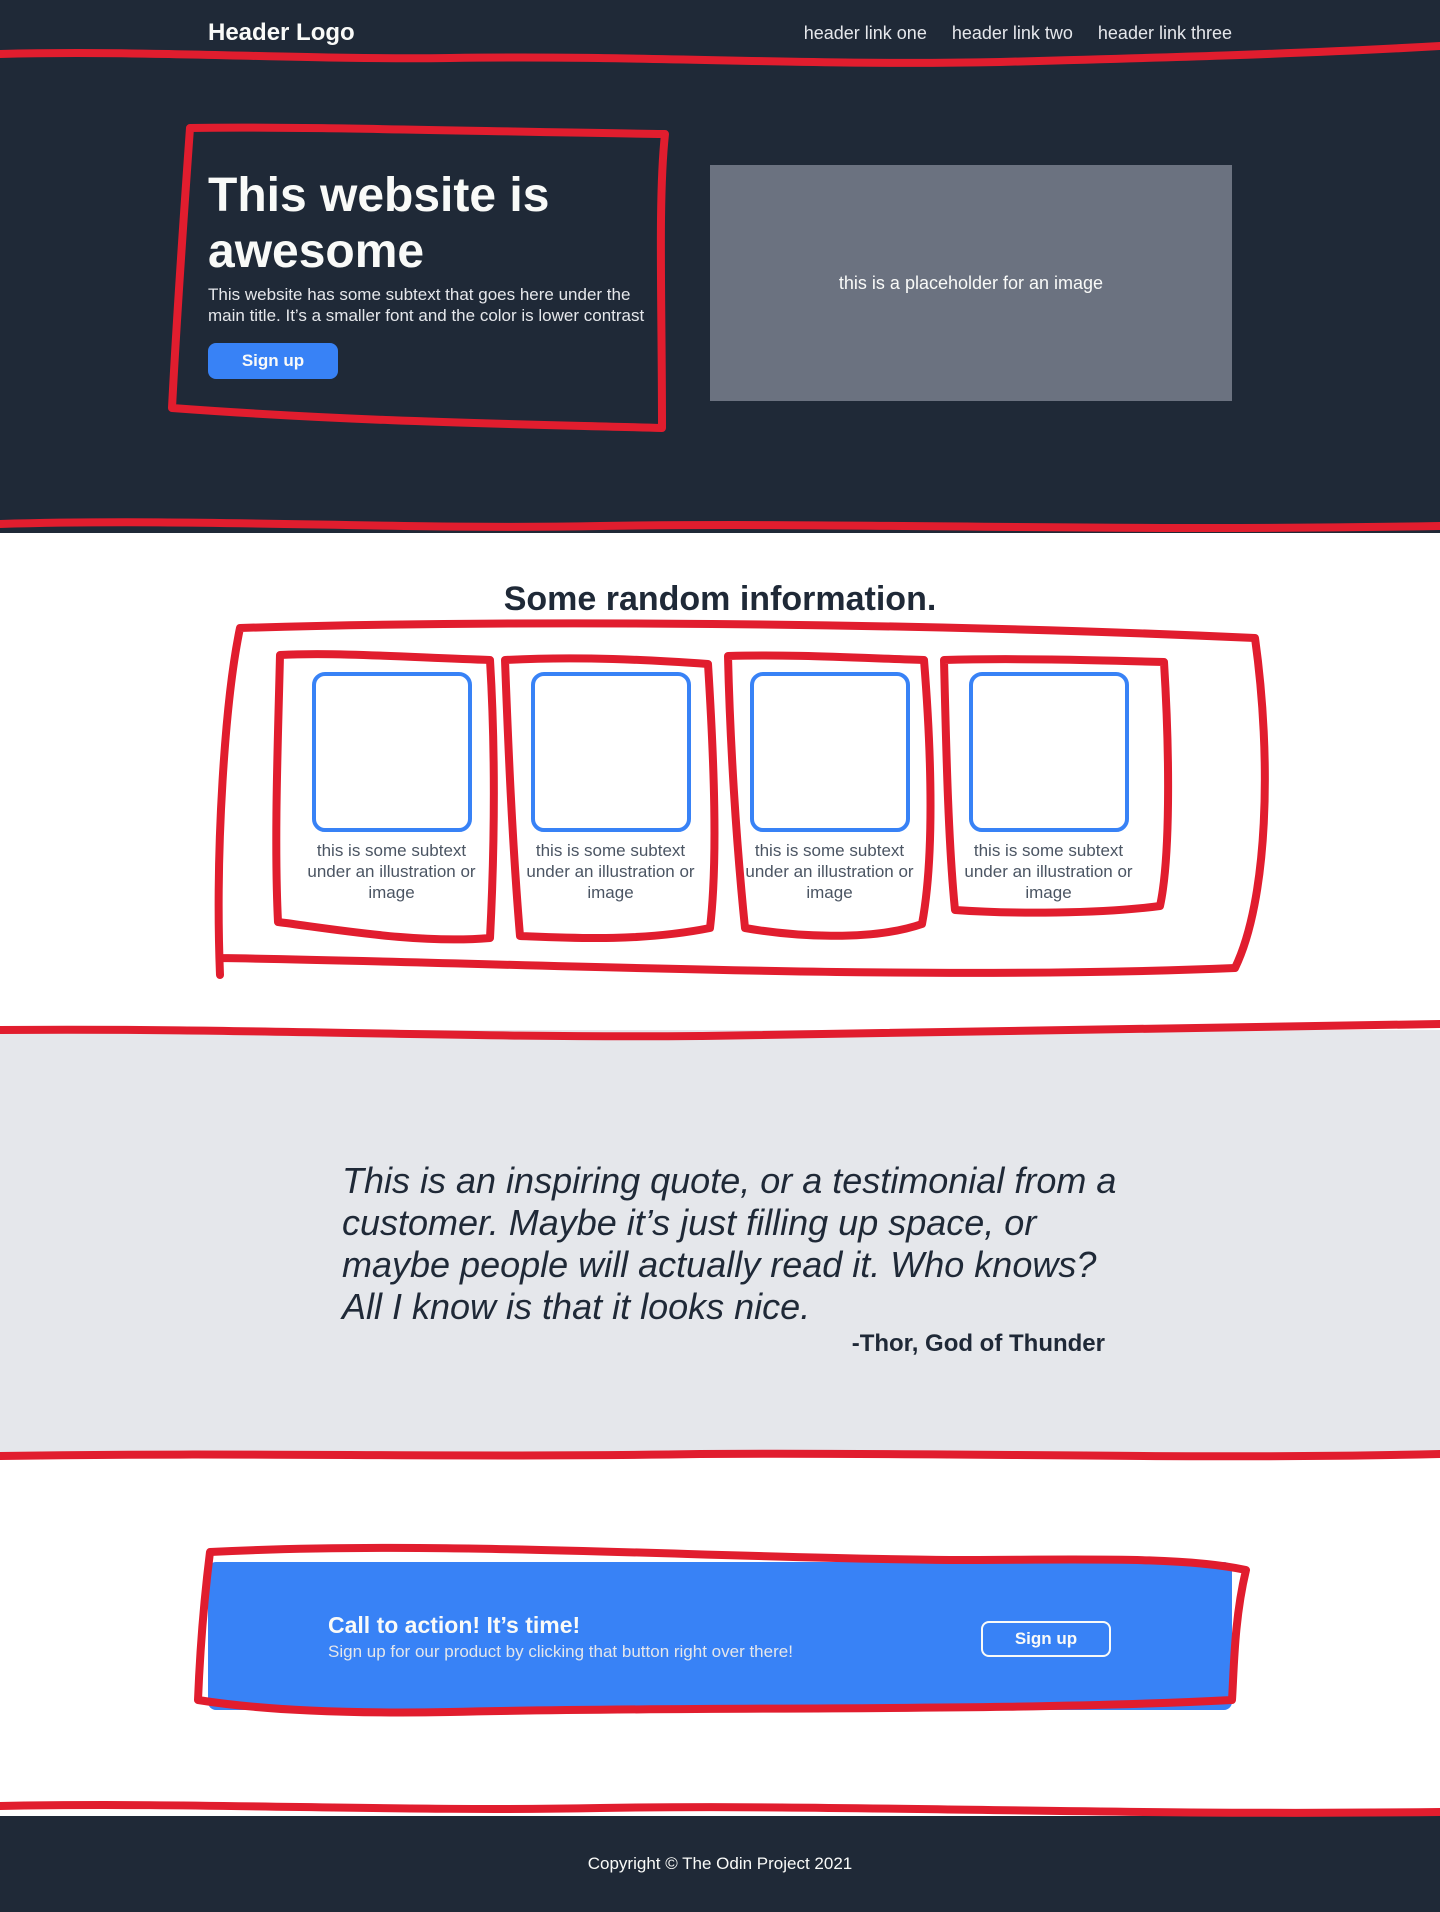  I want to click on footer: Copyright © The Odin Project 2021, so click(720, 1864).